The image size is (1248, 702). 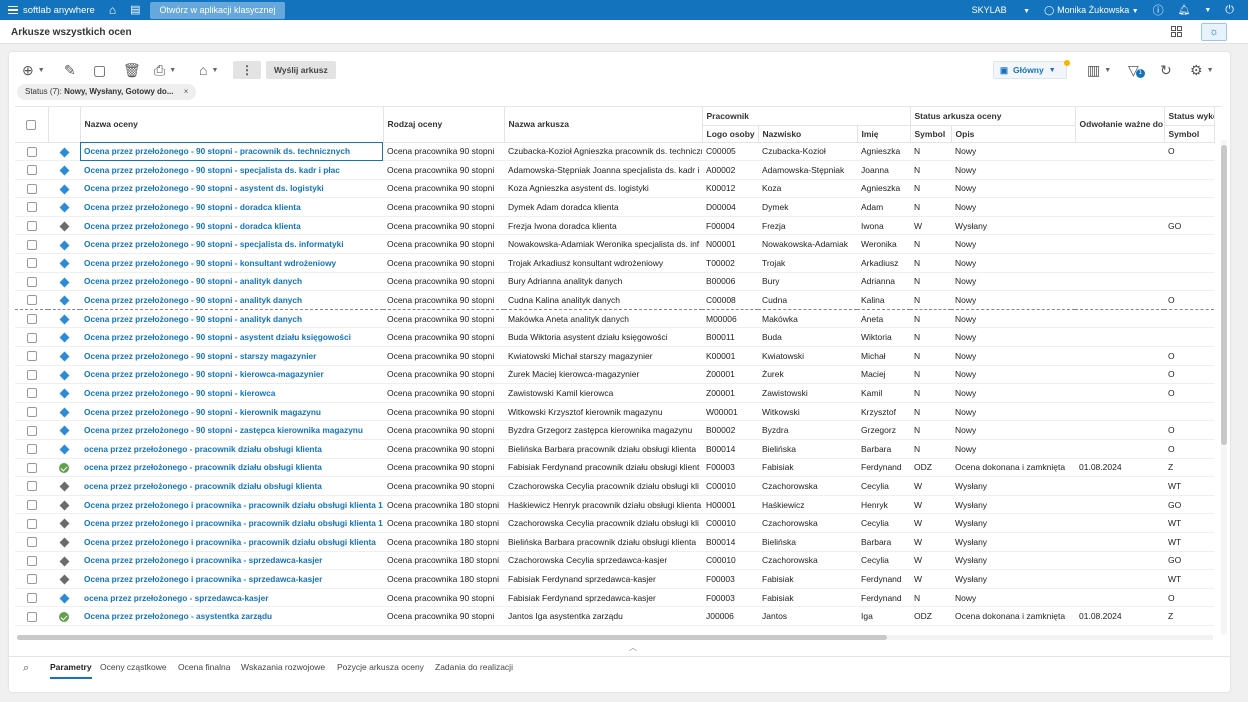 What do you see at coordinates (71, 670) in the screenshot?
I see `tab-parameters: Parametry` at bounding box center [71, 670].